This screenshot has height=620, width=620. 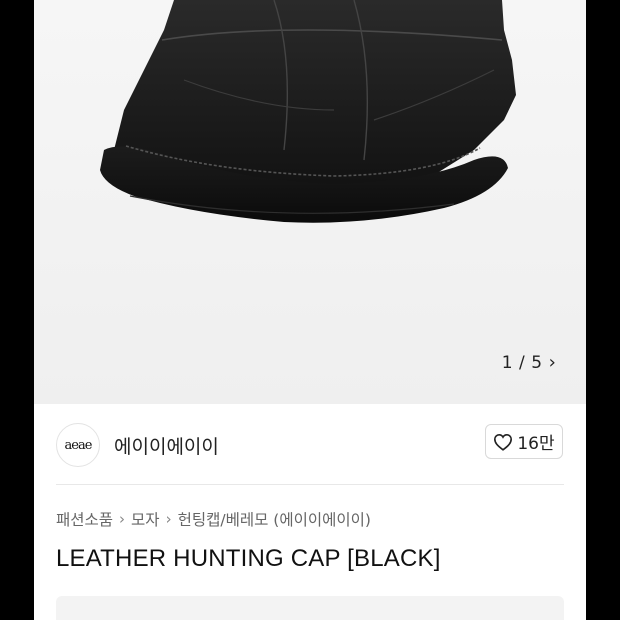 What do you see at coordinates (248, 558) in the screenshot?
I see `product-title: LEATHER HUNTING CAP [BLACK]` at bounding box center [248, 558].